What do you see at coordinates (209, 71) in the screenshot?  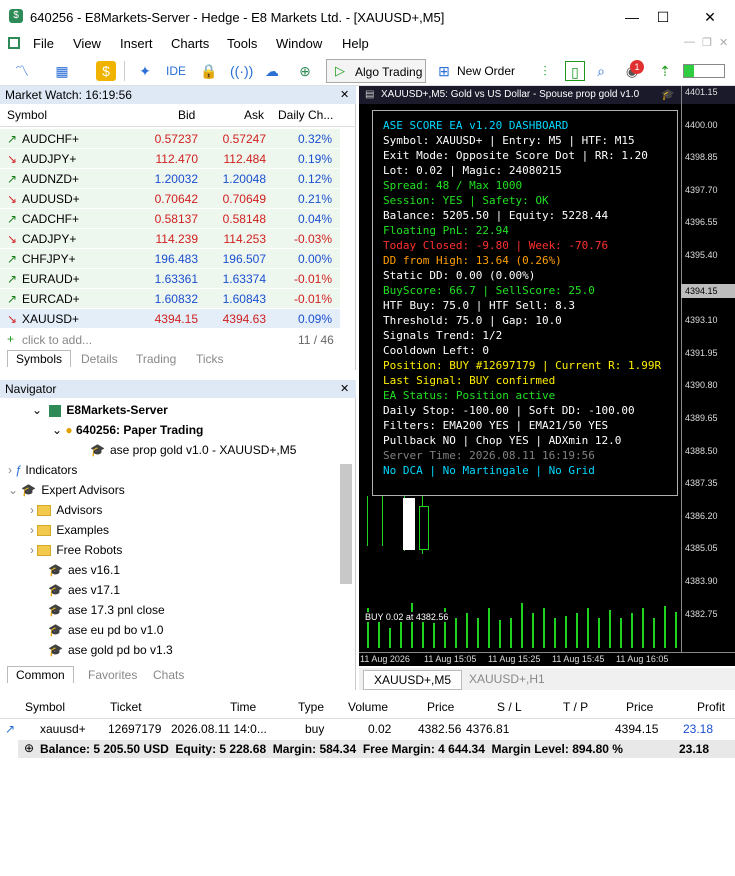 I see `lock-icon: 🔒` at bounding box center [209, 71].